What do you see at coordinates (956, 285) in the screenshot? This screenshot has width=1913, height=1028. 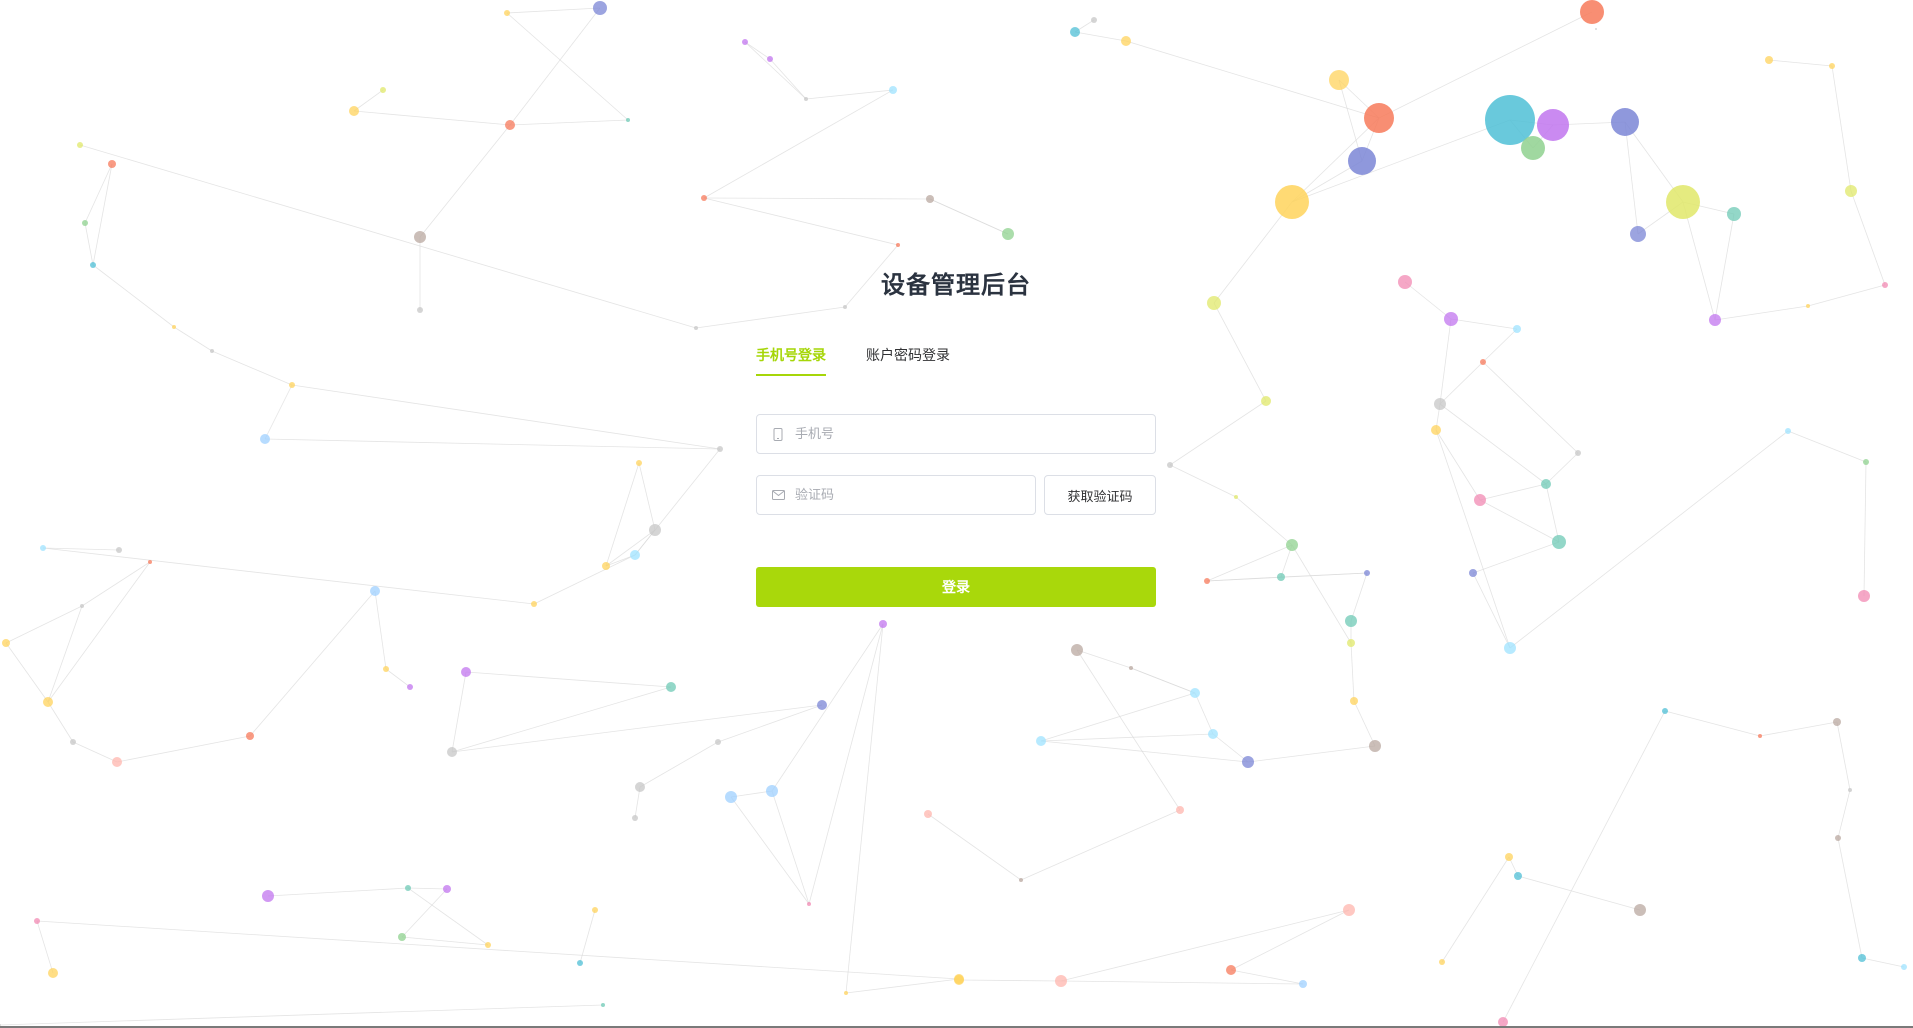 I see `page-title: 设备管理后台` at bounding box center [956, 285].